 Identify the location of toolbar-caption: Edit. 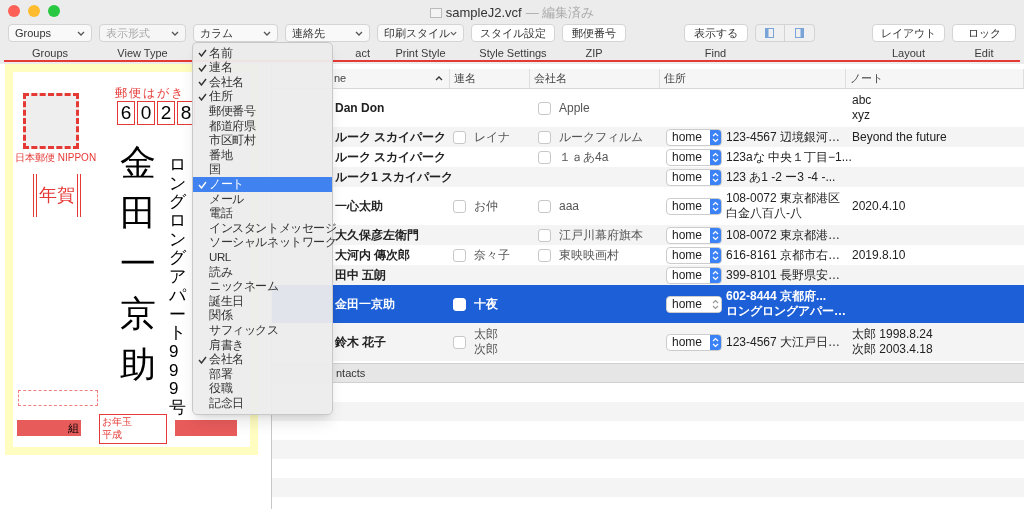
(984, 53).